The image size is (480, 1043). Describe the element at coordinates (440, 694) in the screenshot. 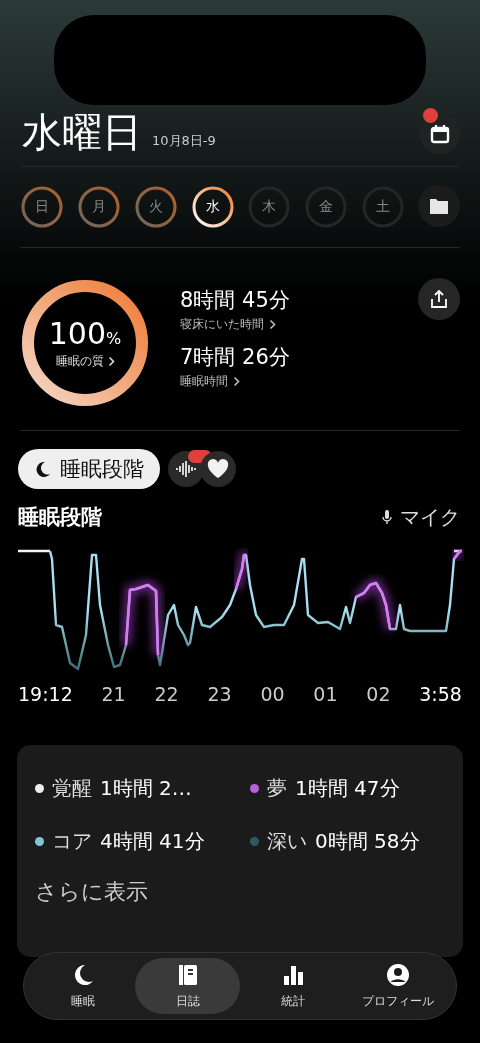

I see `time-label: 3:58` at that location.